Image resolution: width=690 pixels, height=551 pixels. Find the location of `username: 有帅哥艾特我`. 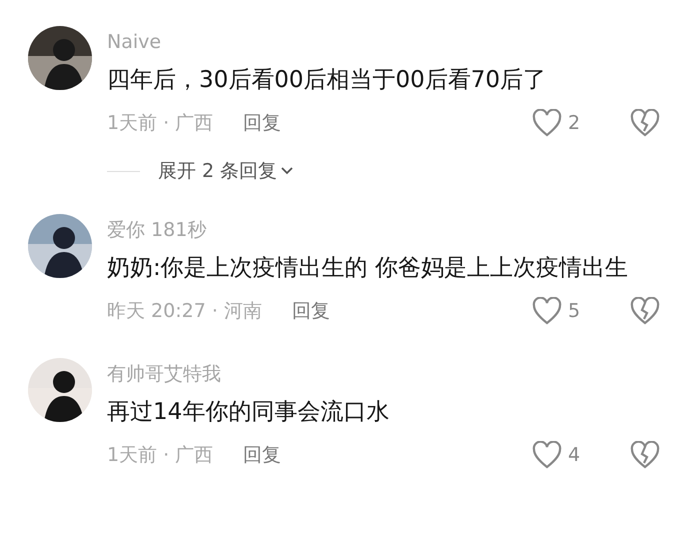

username: 有帅哥艾特我 is located at coordinates (398, 374).